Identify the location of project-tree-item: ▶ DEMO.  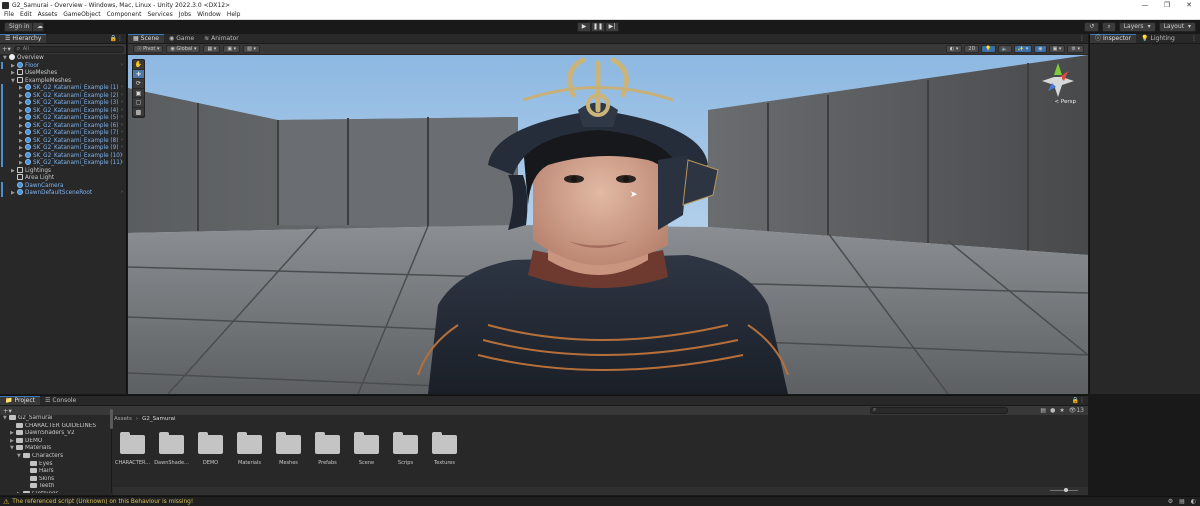
(55, 441).